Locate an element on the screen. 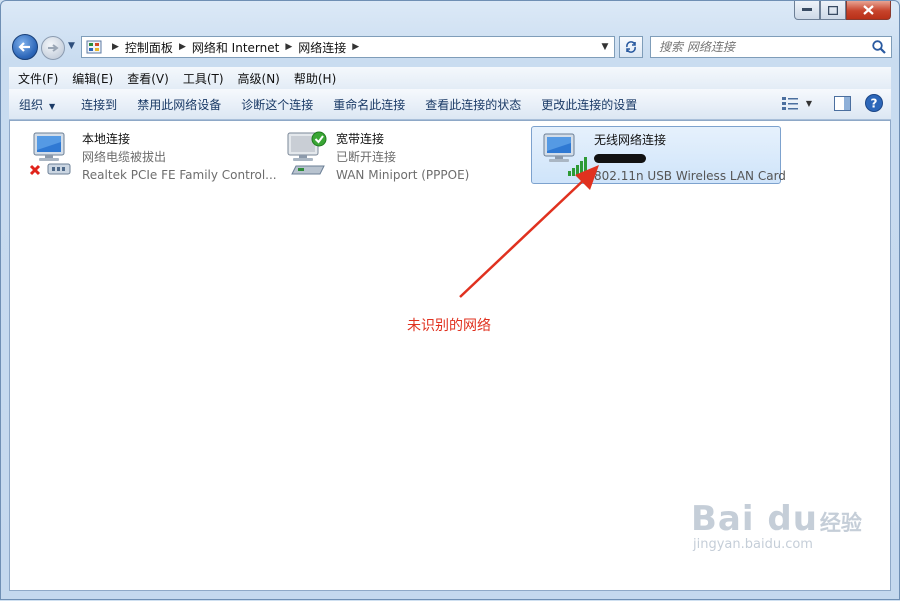 The image size is (900, 601). baidu-watermark: Bai du经验 jingyan.baidu.com is located at coordinates (781, 539).